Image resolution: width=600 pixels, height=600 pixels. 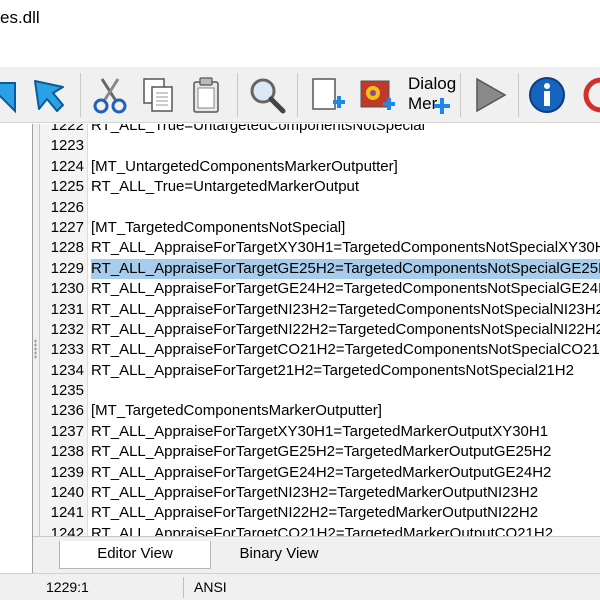 I want to click on toolbar: Dialog Mer, so click(x=300, y=95).